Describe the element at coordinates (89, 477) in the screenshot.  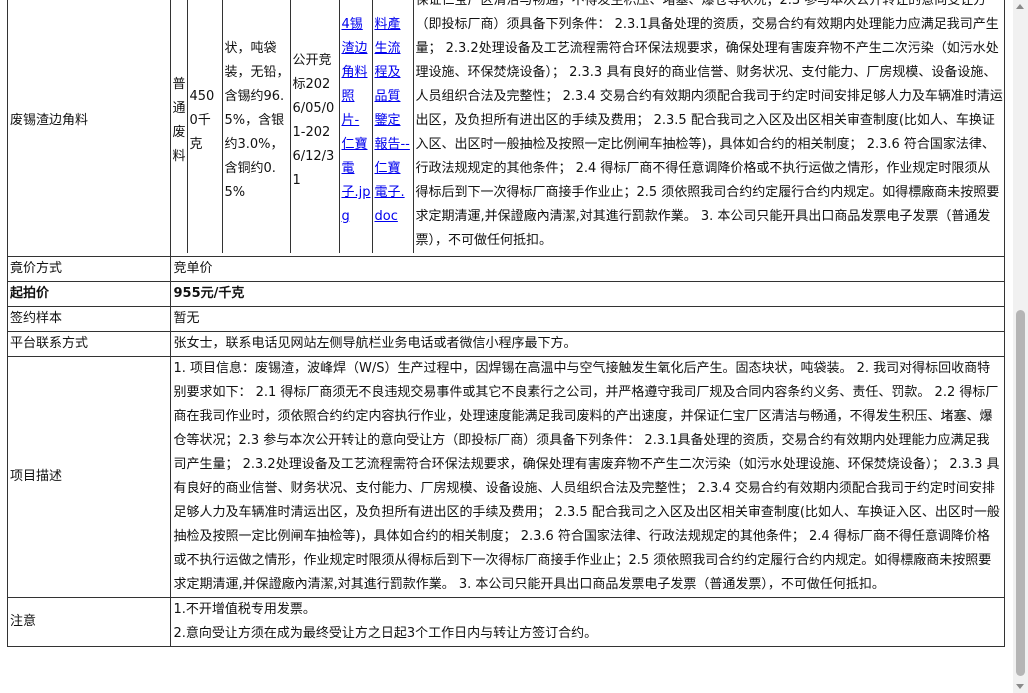
I see `project-desc-label: 项目描述` at that location.